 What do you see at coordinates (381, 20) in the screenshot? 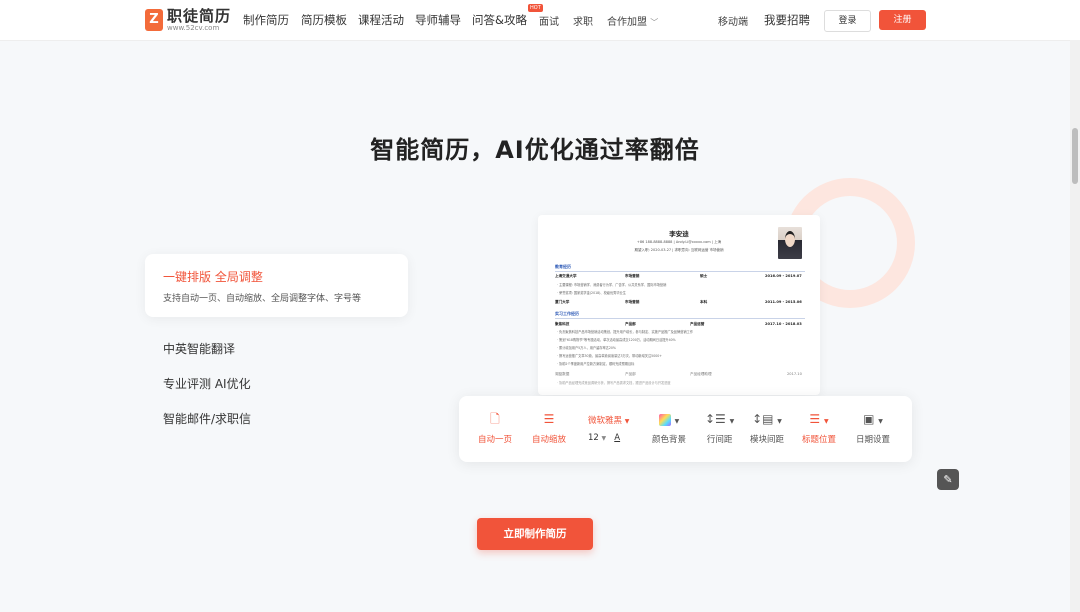
I see `nav-courses: 课程活动` at bounding box center [381, 20].